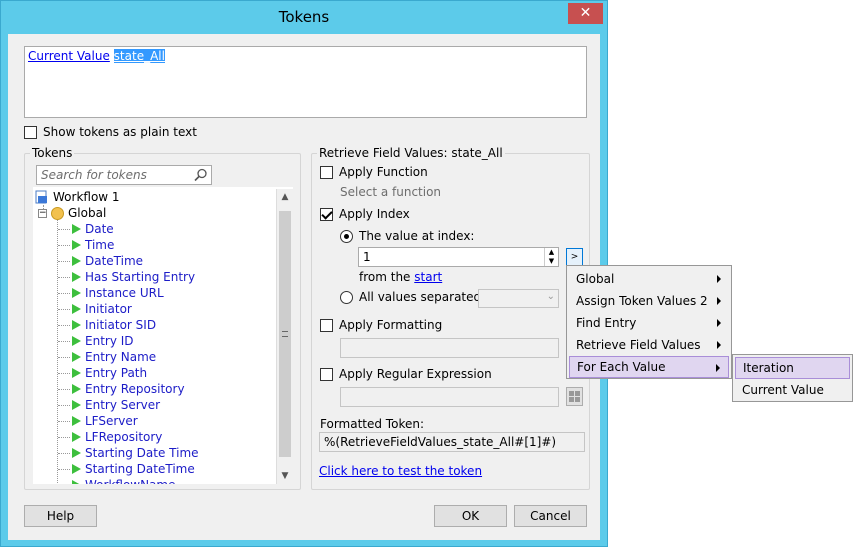  Describe the element at coordinates (452, 442) in the screenshot. I see `formatted-token-field: %(RetrieveFieldValues_state_All#[1]#)` at that location.